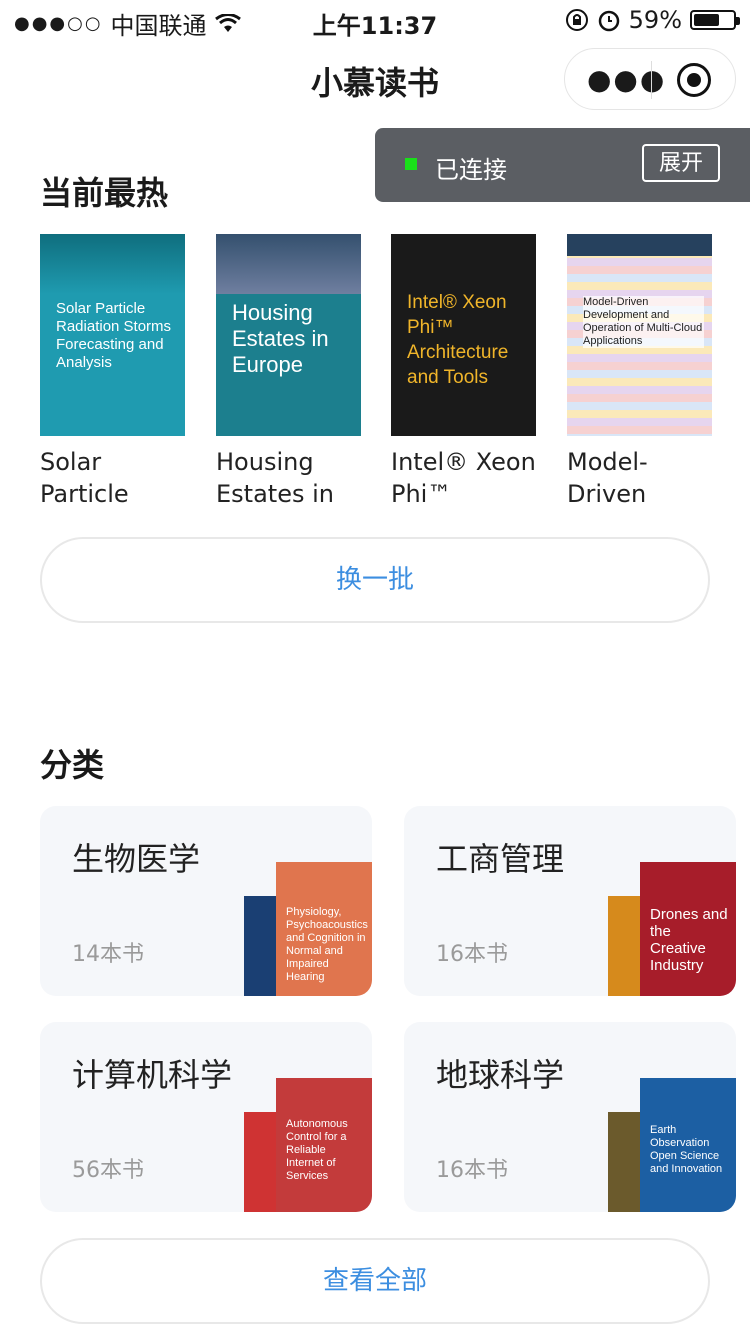 Image resolution: width=750 pixels, height=1334 pixels. I want to click on capsule-divider, so click(651, 80).